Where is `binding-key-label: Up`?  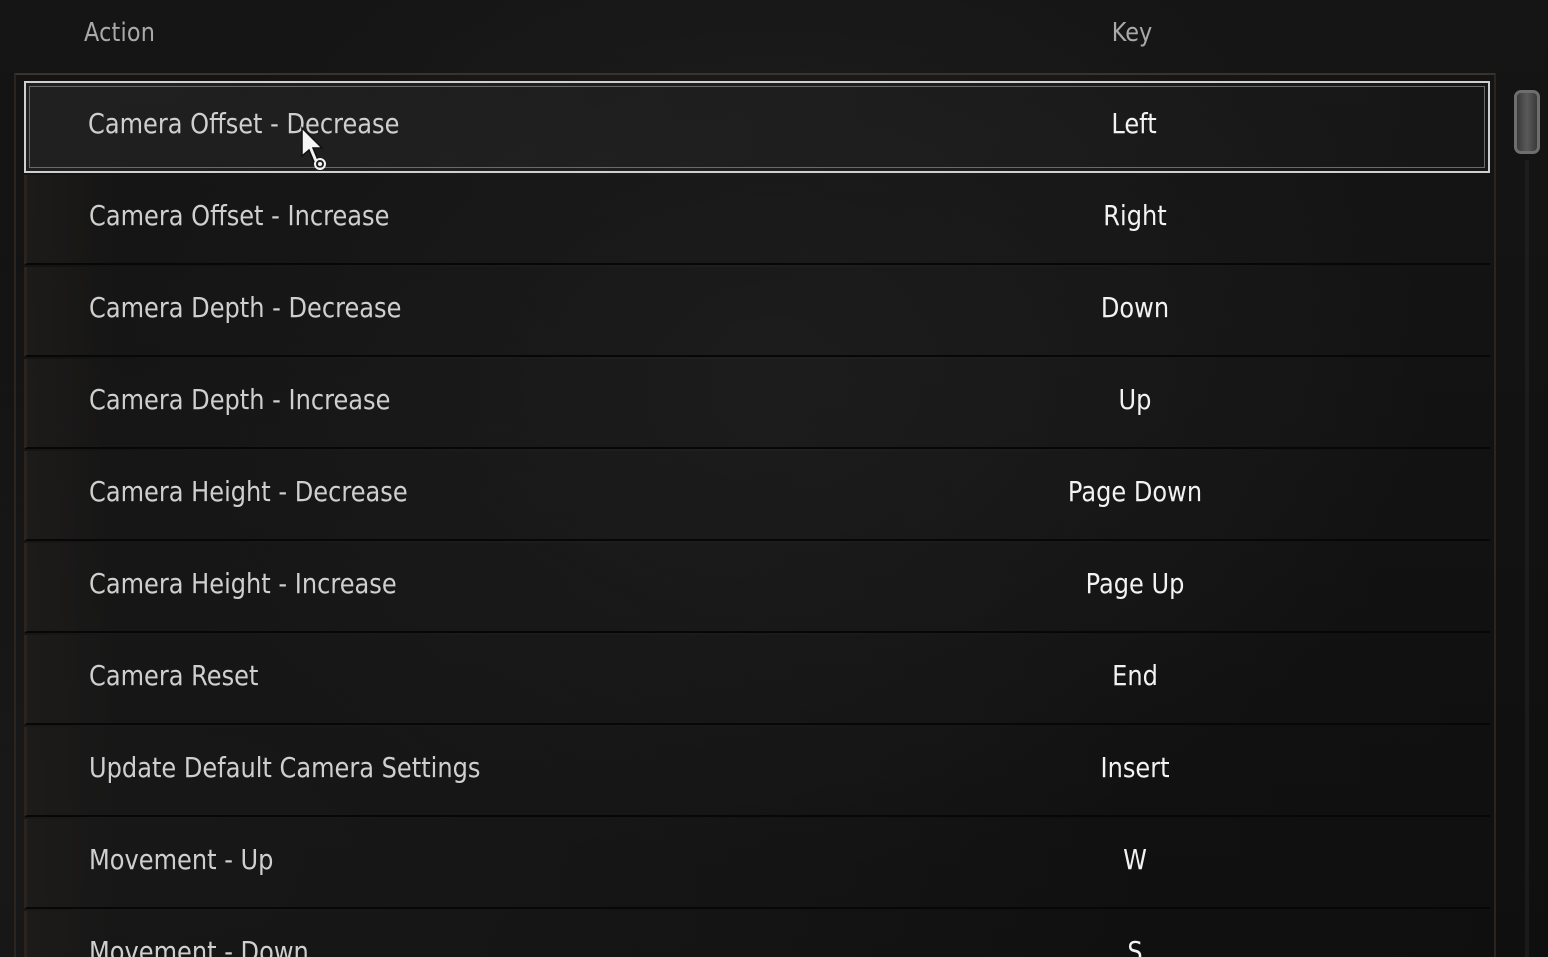 binding-key-label: Up is located at coordinates (1135, 399).